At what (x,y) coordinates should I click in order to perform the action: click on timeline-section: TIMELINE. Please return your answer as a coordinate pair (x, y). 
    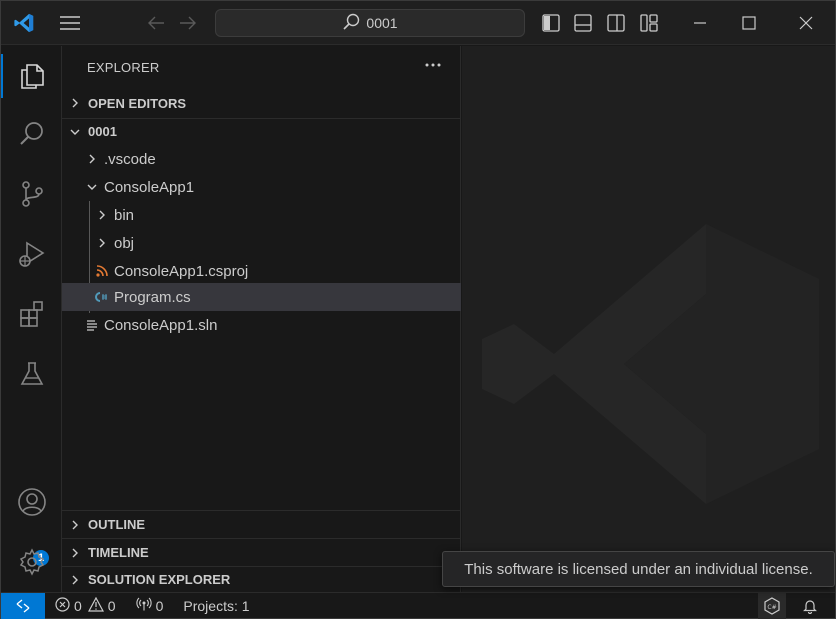
    Looking at the image, I should click on (261, 552).